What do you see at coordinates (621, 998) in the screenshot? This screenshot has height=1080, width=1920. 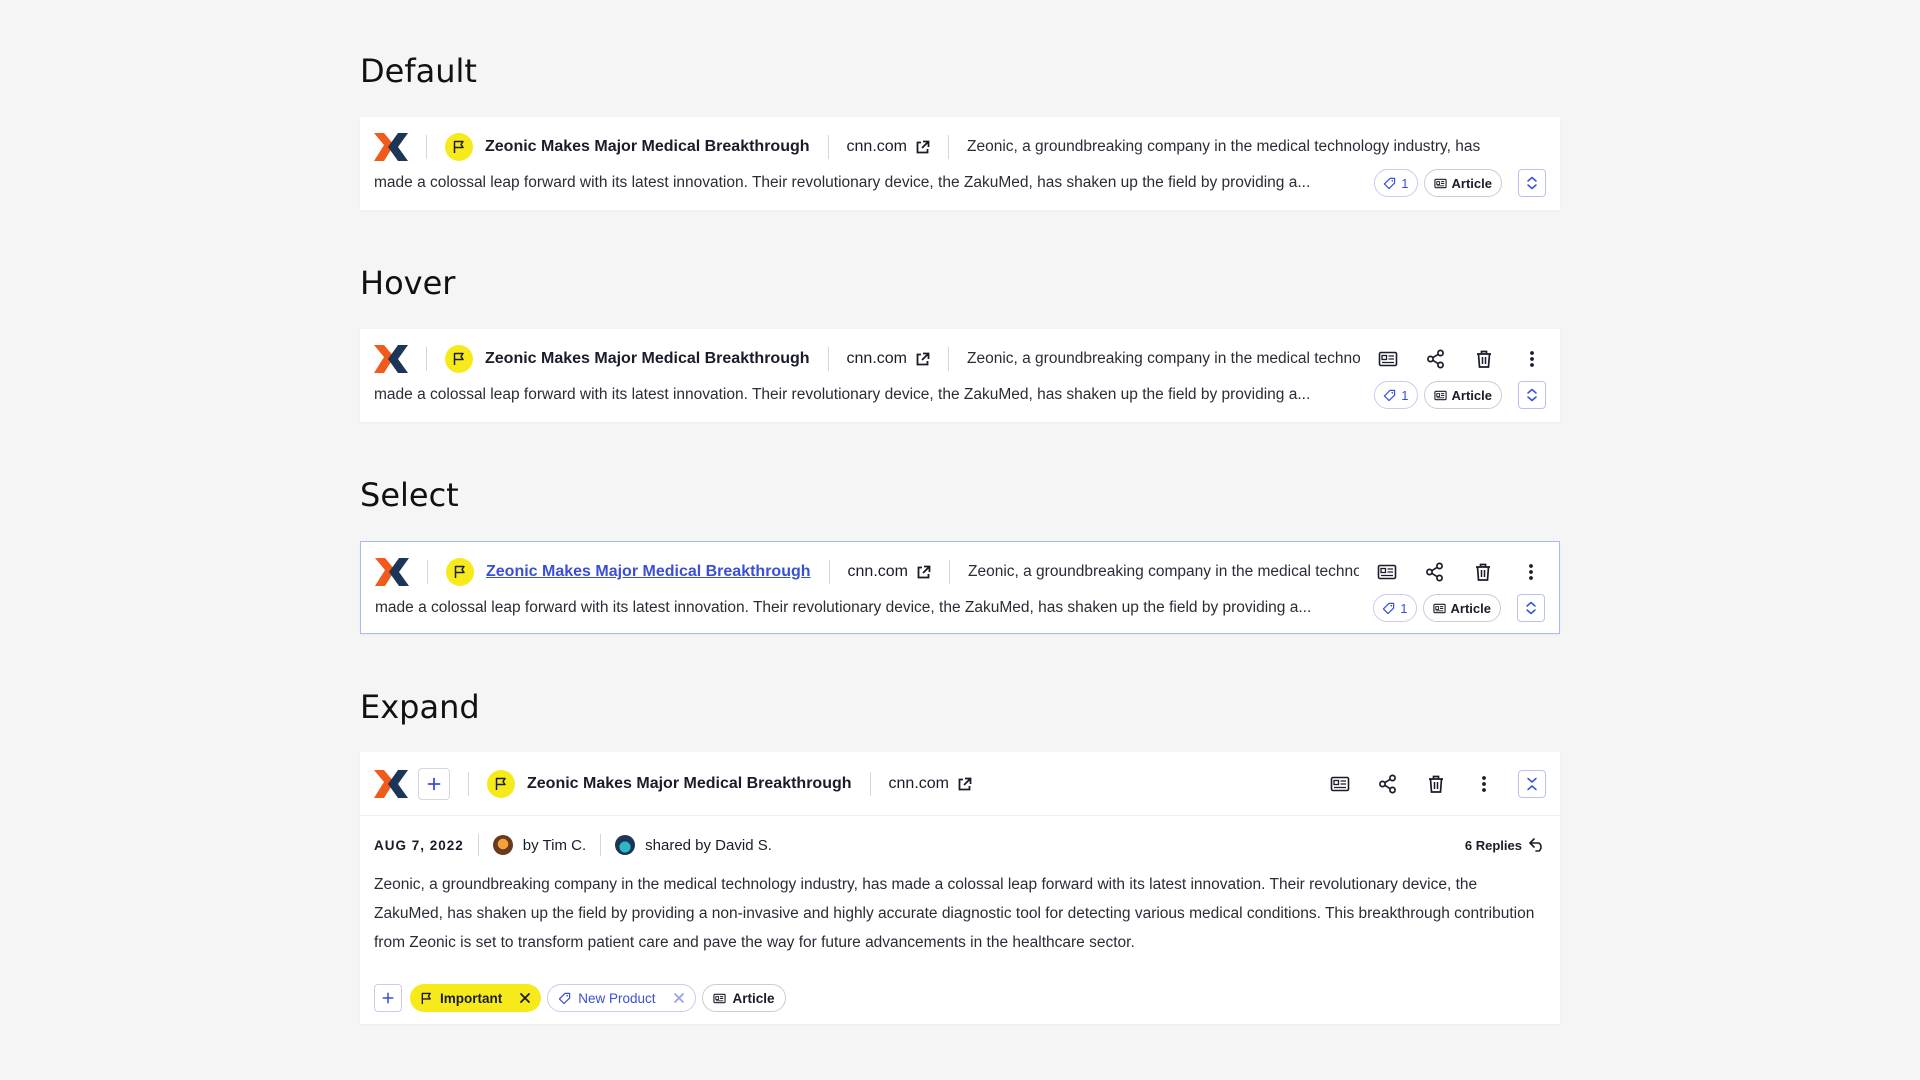 I see `tag-new-product: New Product` at bounding box center [621, 998].